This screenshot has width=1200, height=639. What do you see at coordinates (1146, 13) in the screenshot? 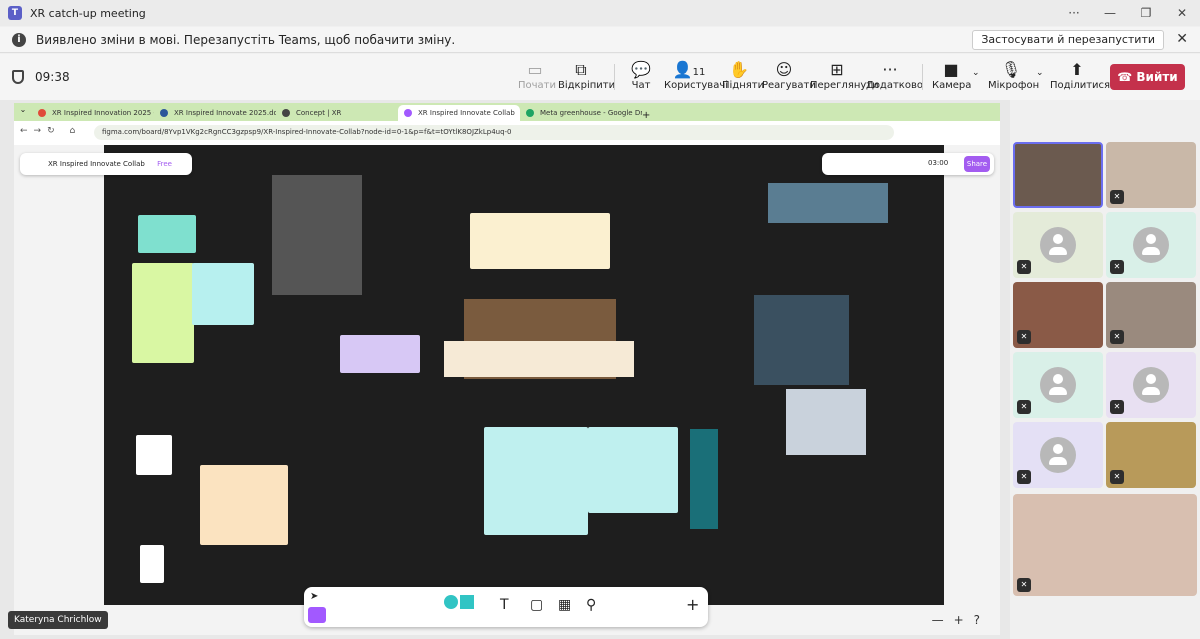
I see `restore-icon: ❐` at bounding box center [1146, 13].